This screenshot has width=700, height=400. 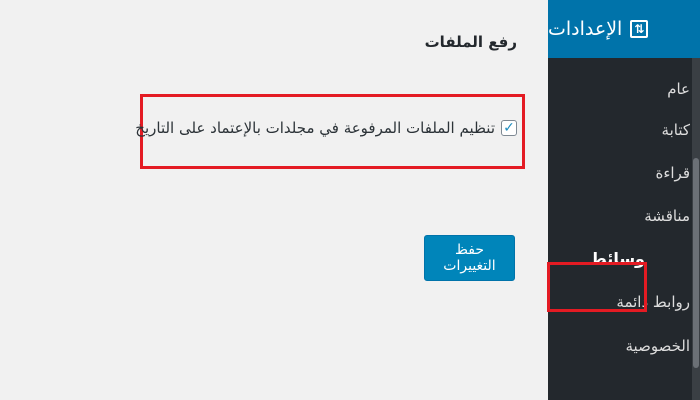 I want to click on sidebar-item-privacy: الخصوصية, so click(x=658, y=346).